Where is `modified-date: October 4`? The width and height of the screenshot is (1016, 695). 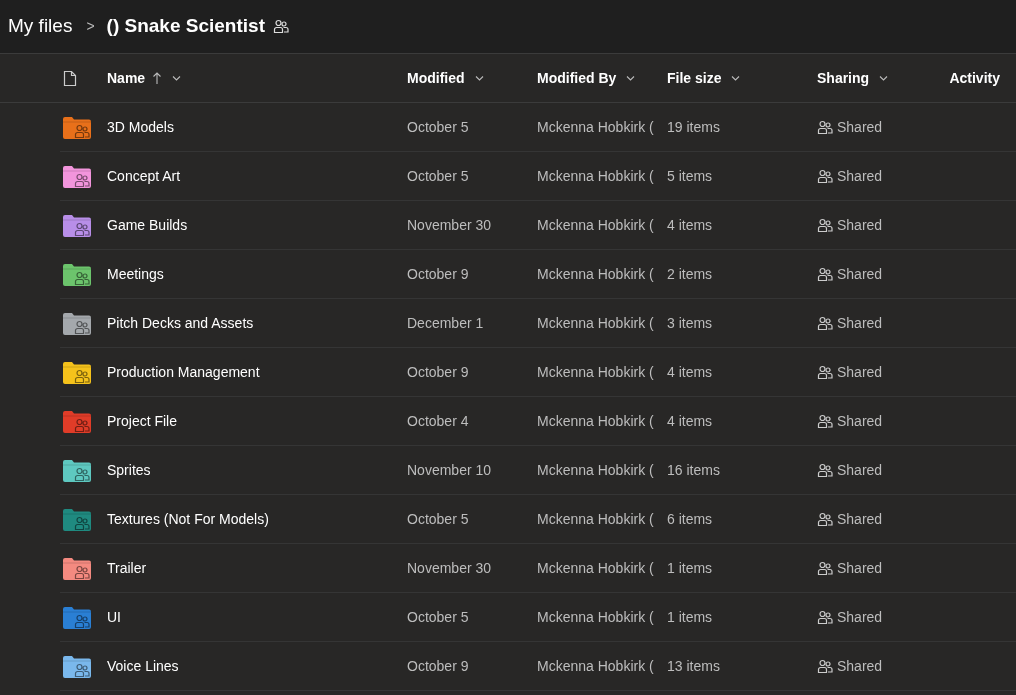 modified-date: October 4 is located at coordinates (438, 421).